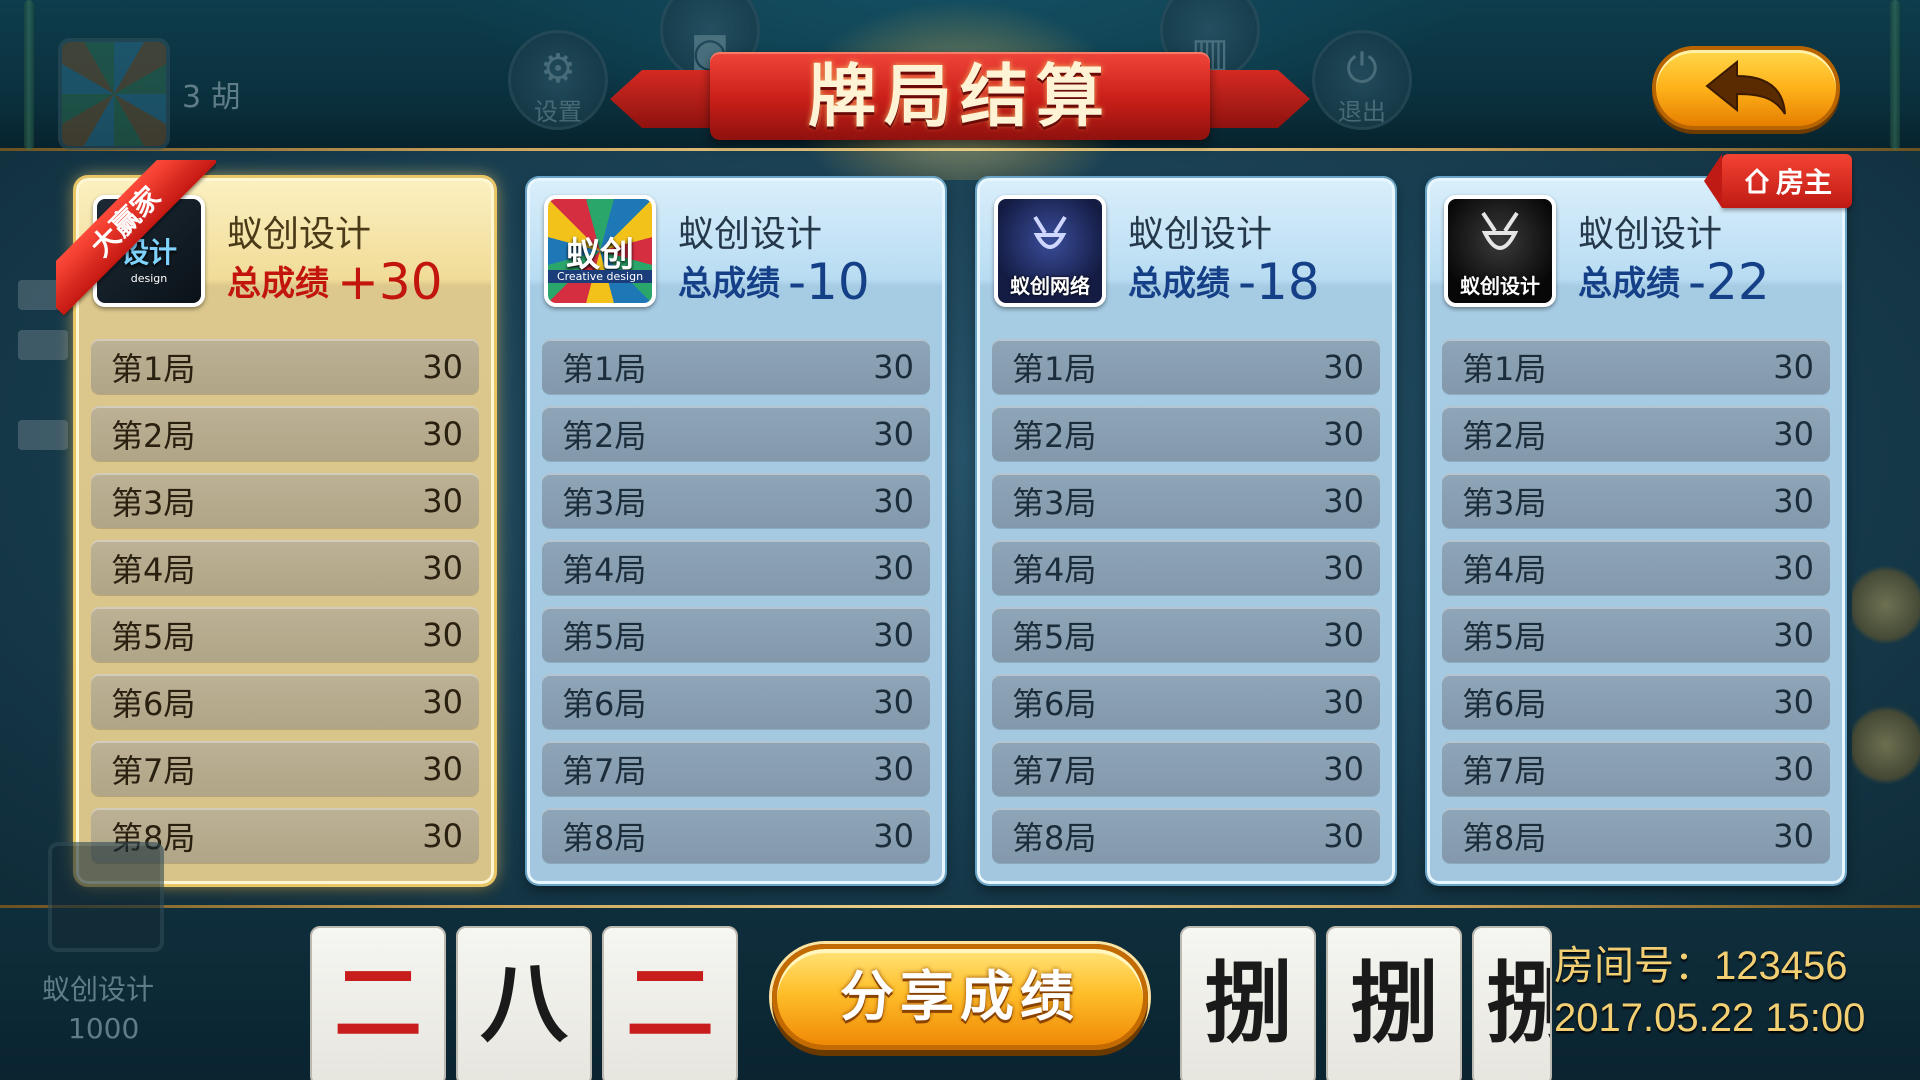 This screenshot has height=1080, width=1920. I want to click on player-avatar: 蚁创设计, so click(1500, 251).